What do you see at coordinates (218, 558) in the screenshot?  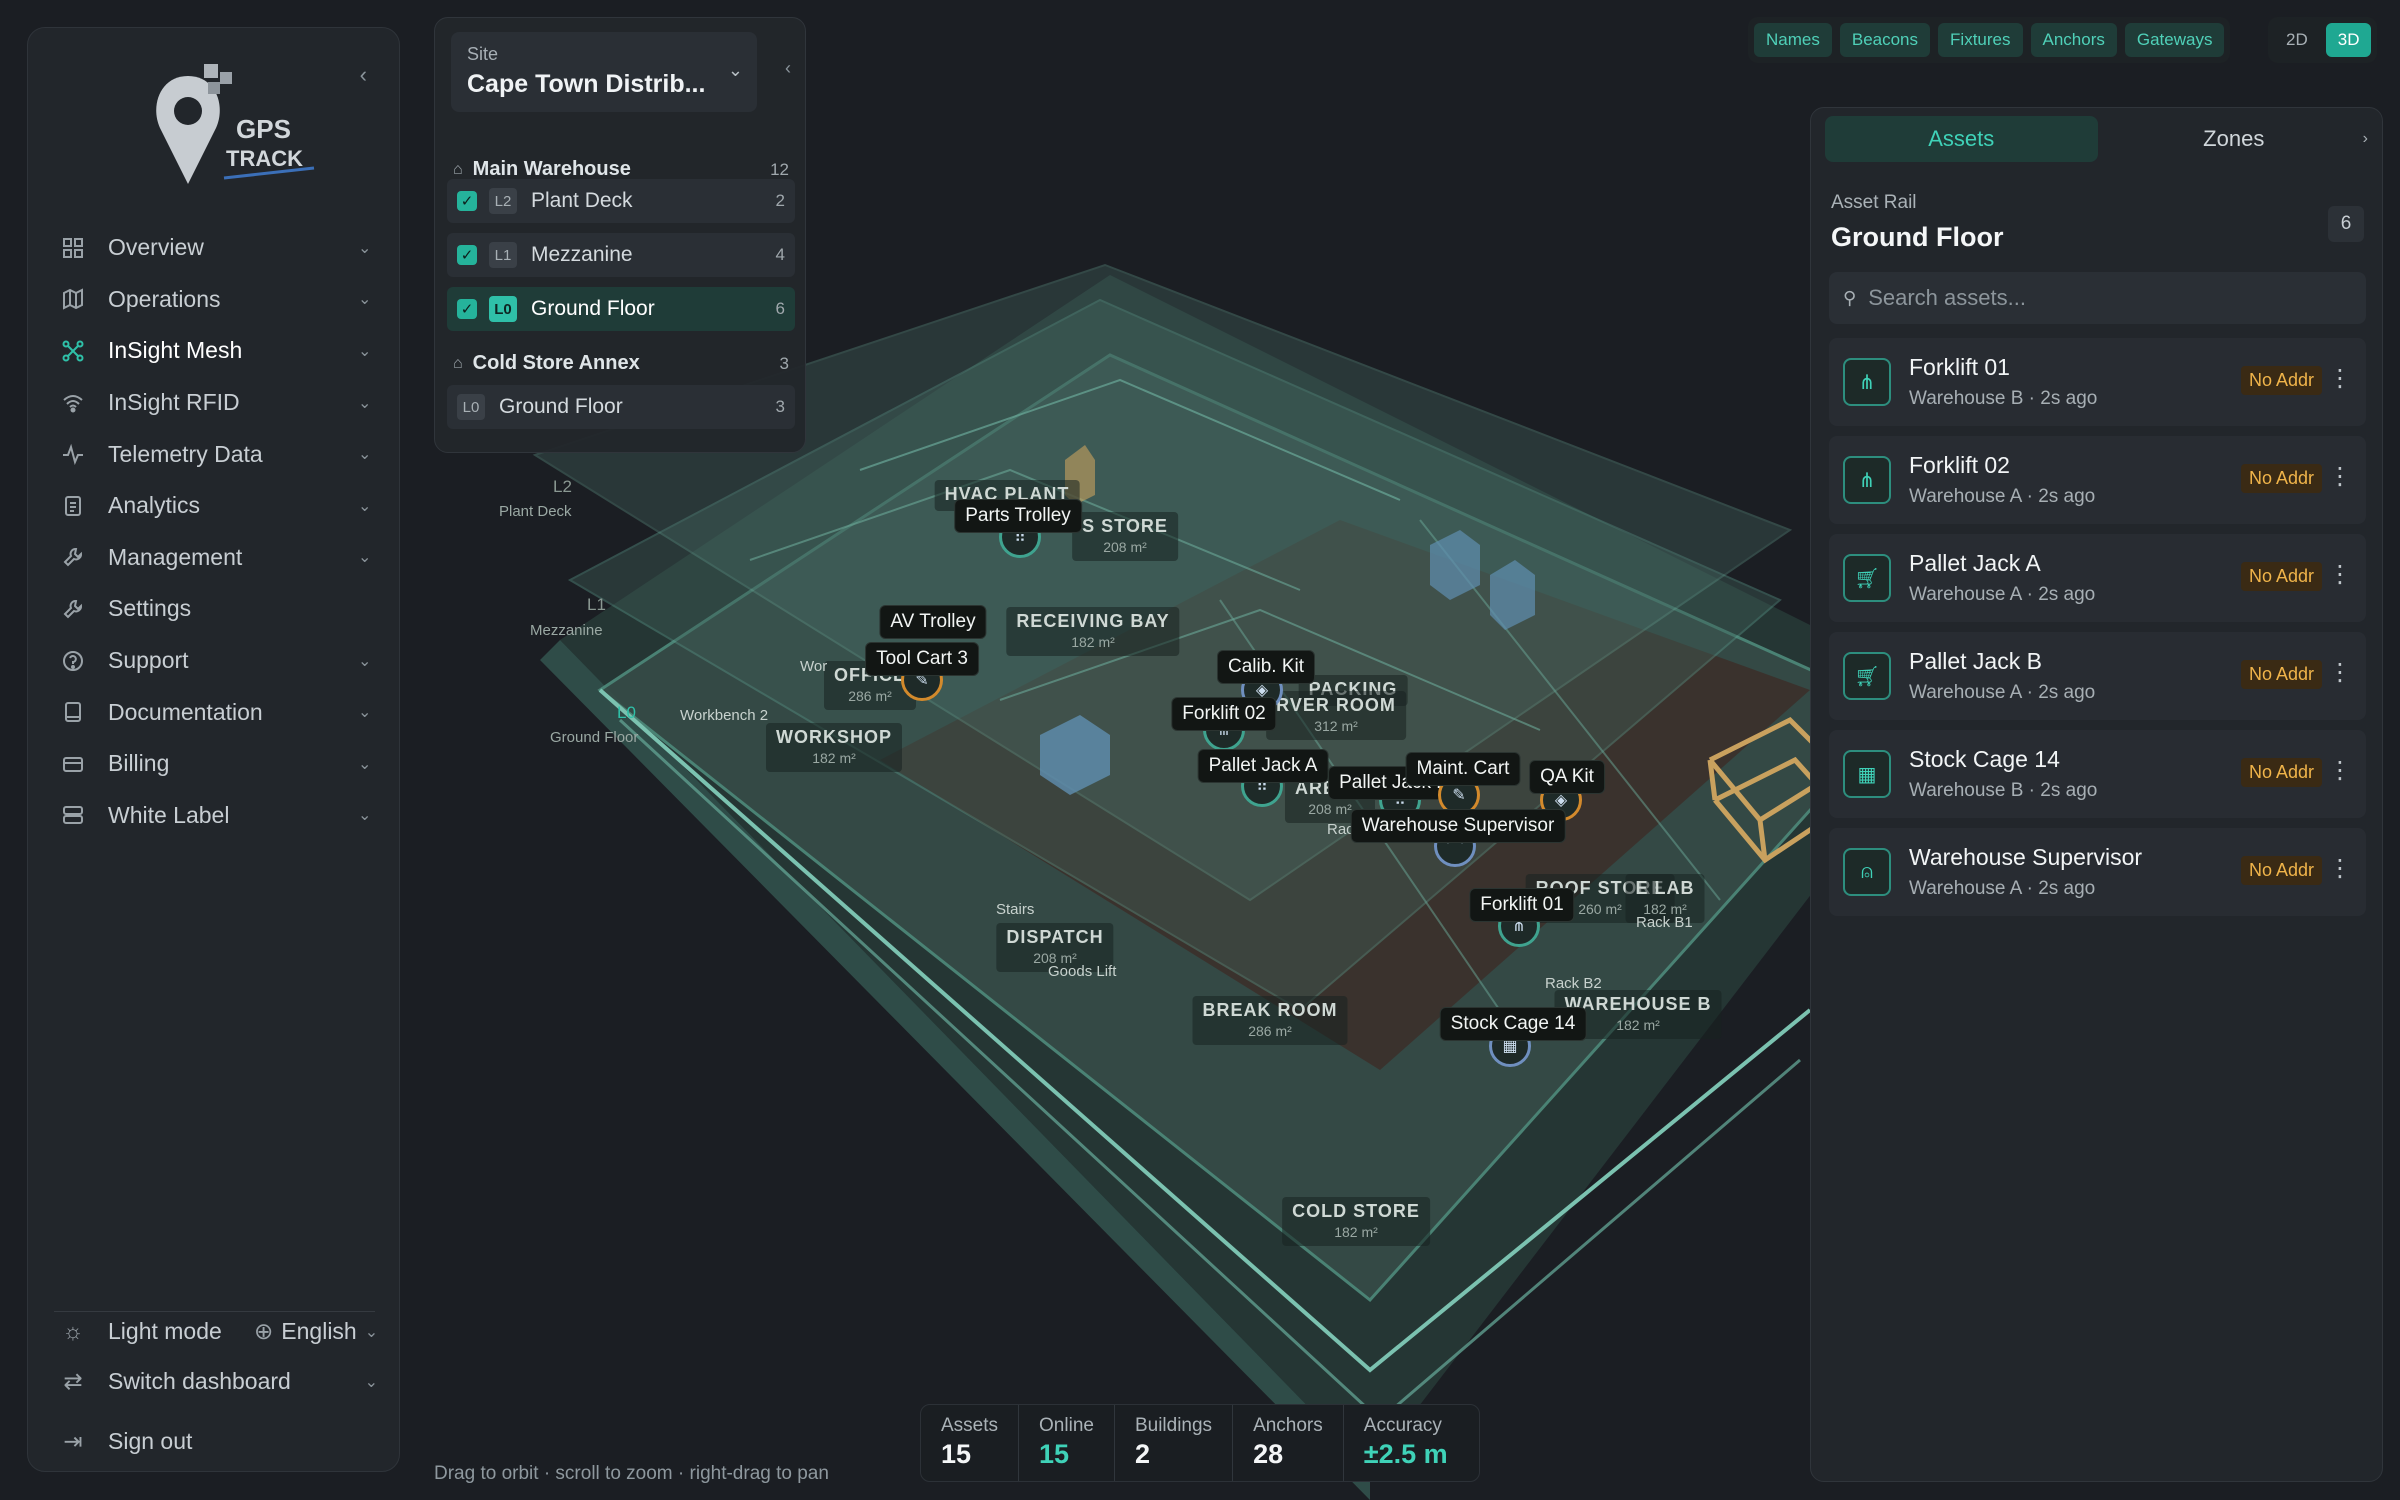 I see `sidebar-item-management: Management ⌄` at bounding box center [218, 558].